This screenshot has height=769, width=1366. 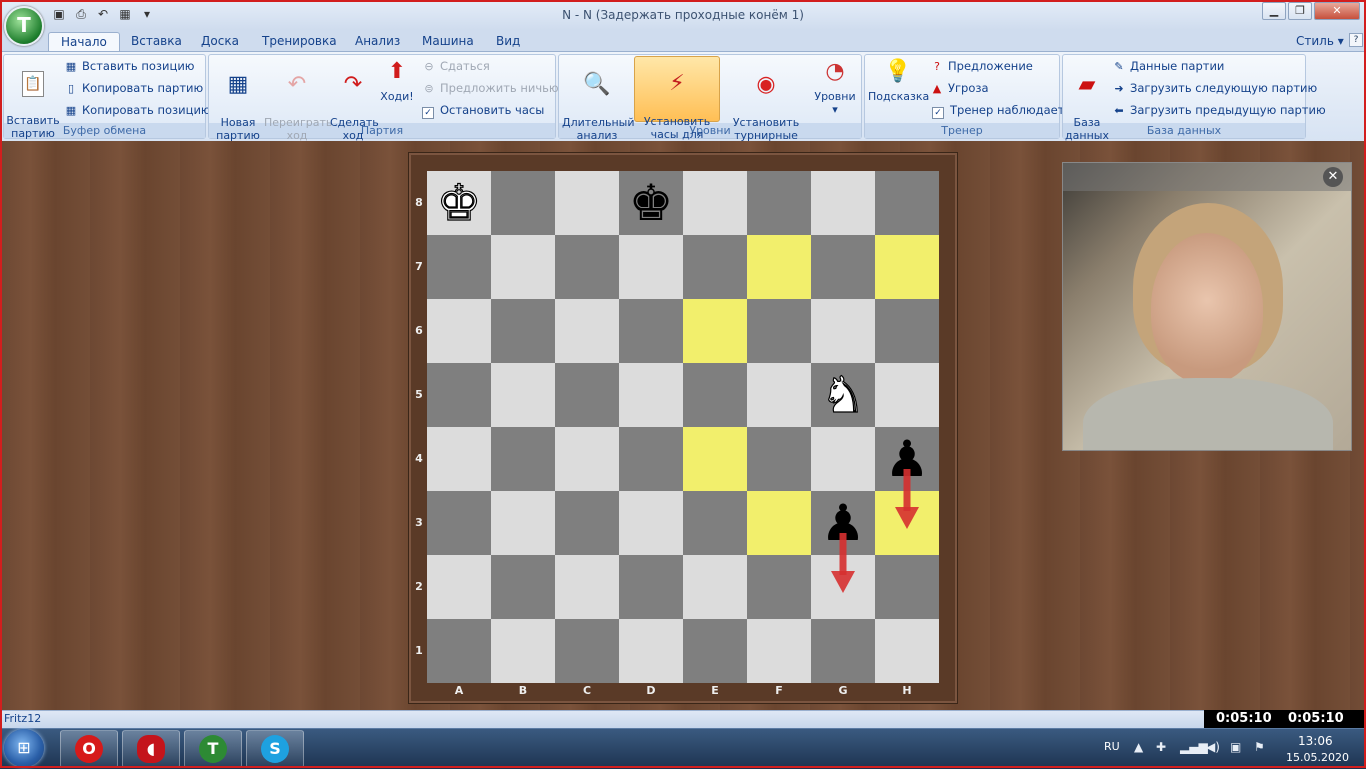 What do you see at coordinates (998, 110) in the screenshot?
I see `coach-watching-checkbox: ✓ Тренер наблюдает` at bounding box center [998, 110].